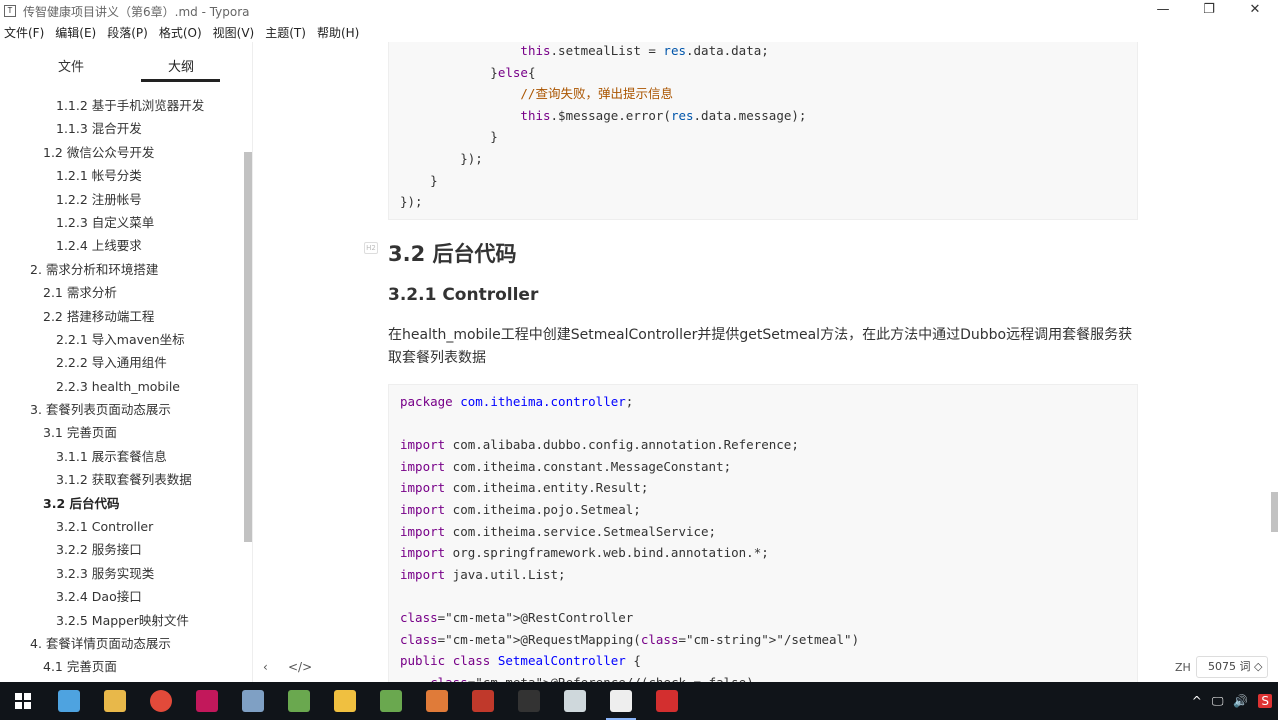 The height and width of the screenshot is (720, 1278). I want to click on explorer-icon, so click(69, 701).